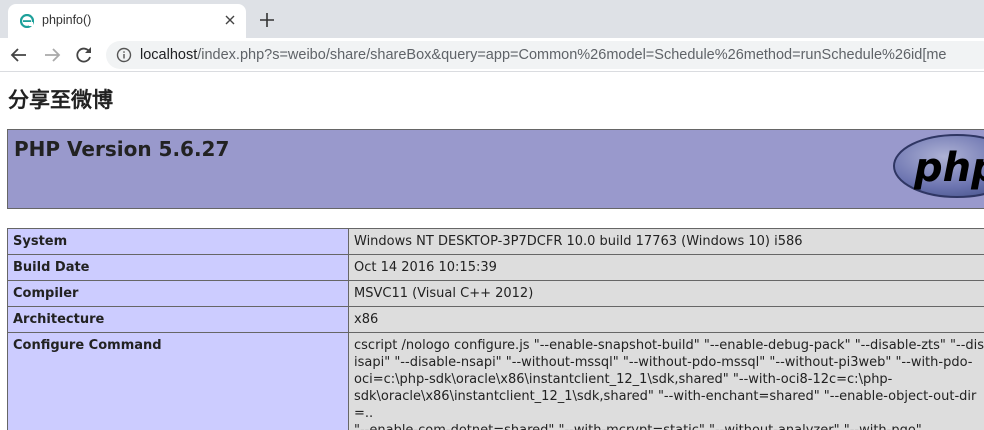  I want to click on info-key: Architecture, so click(178, 319).